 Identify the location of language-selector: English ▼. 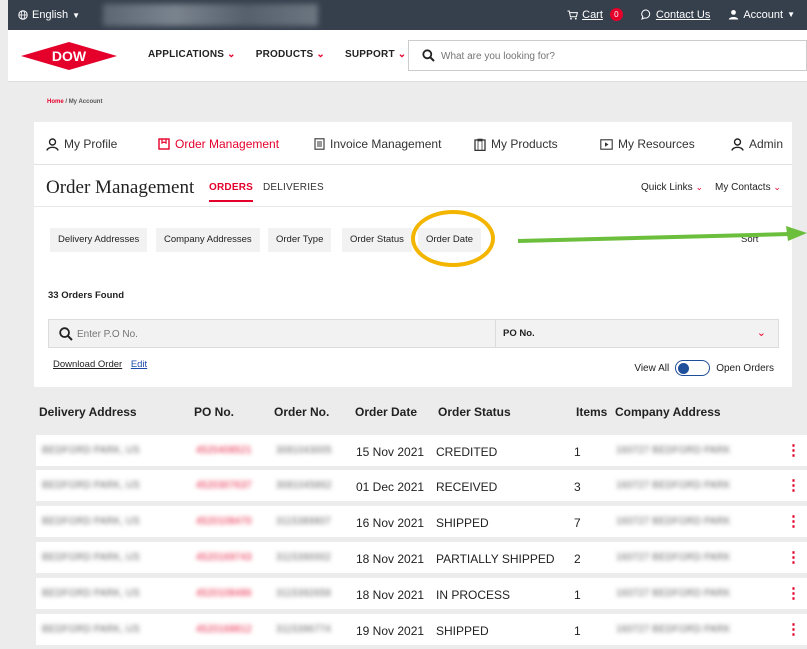
(49, 15).